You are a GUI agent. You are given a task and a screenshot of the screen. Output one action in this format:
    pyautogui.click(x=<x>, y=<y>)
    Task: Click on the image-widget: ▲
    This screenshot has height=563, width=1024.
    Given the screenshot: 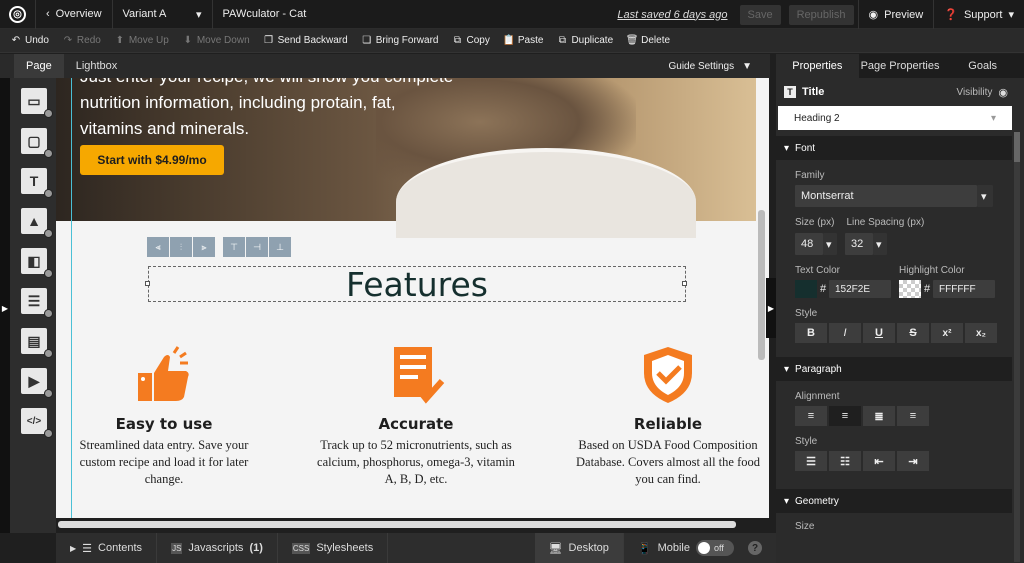 What is the action you would take?
    pyautogui.click(x=37, y=223)
    